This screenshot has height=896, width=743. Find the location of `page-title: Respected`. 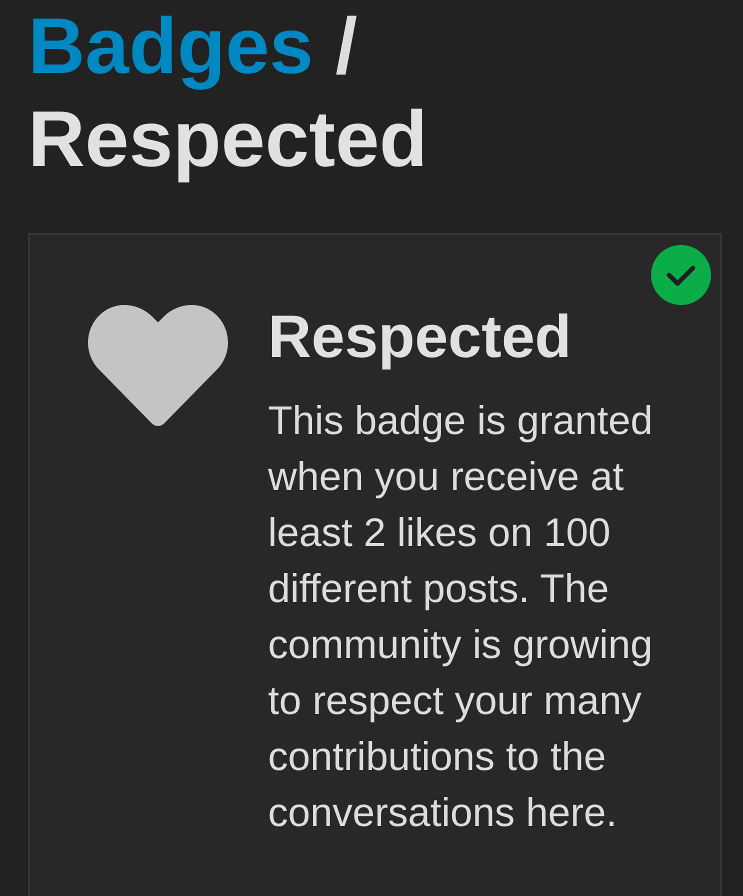

page-title: Respected is located at coordinates (228, 138).